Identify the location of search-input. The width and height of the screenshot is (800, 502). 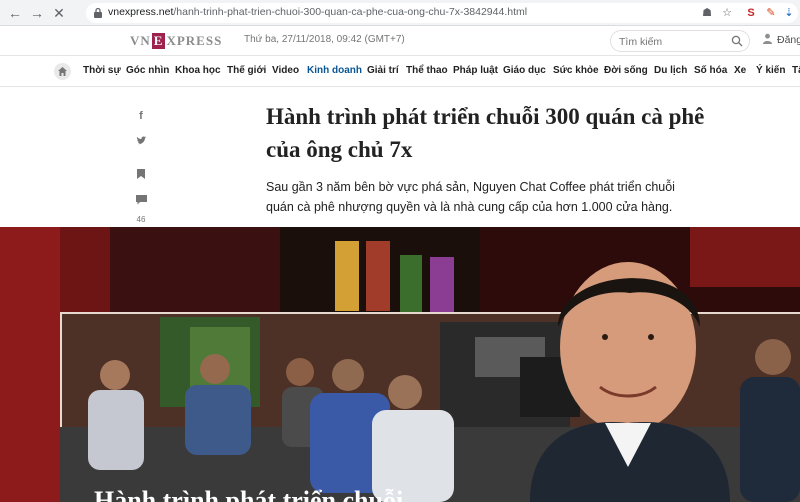
(675, 41).